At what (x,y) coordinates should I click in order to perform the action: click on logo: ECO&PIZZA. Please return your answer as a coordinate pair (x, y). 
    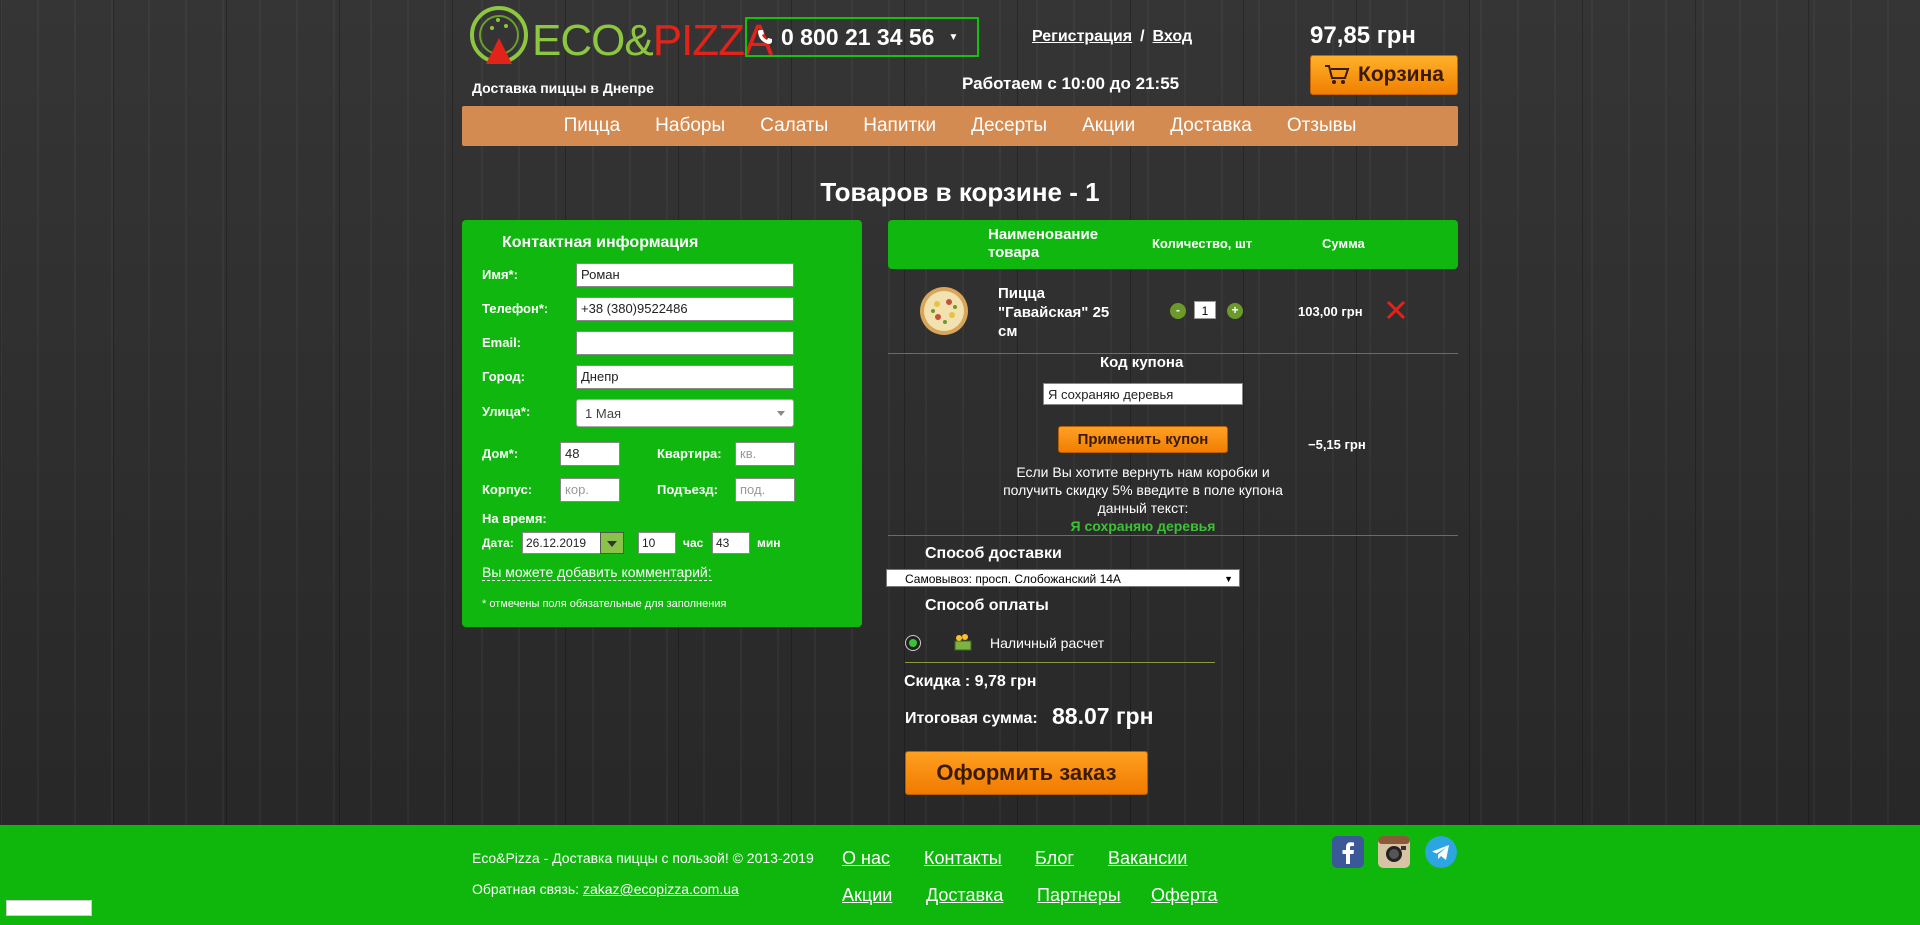
    Looking at the image, I should click on (620, 38).